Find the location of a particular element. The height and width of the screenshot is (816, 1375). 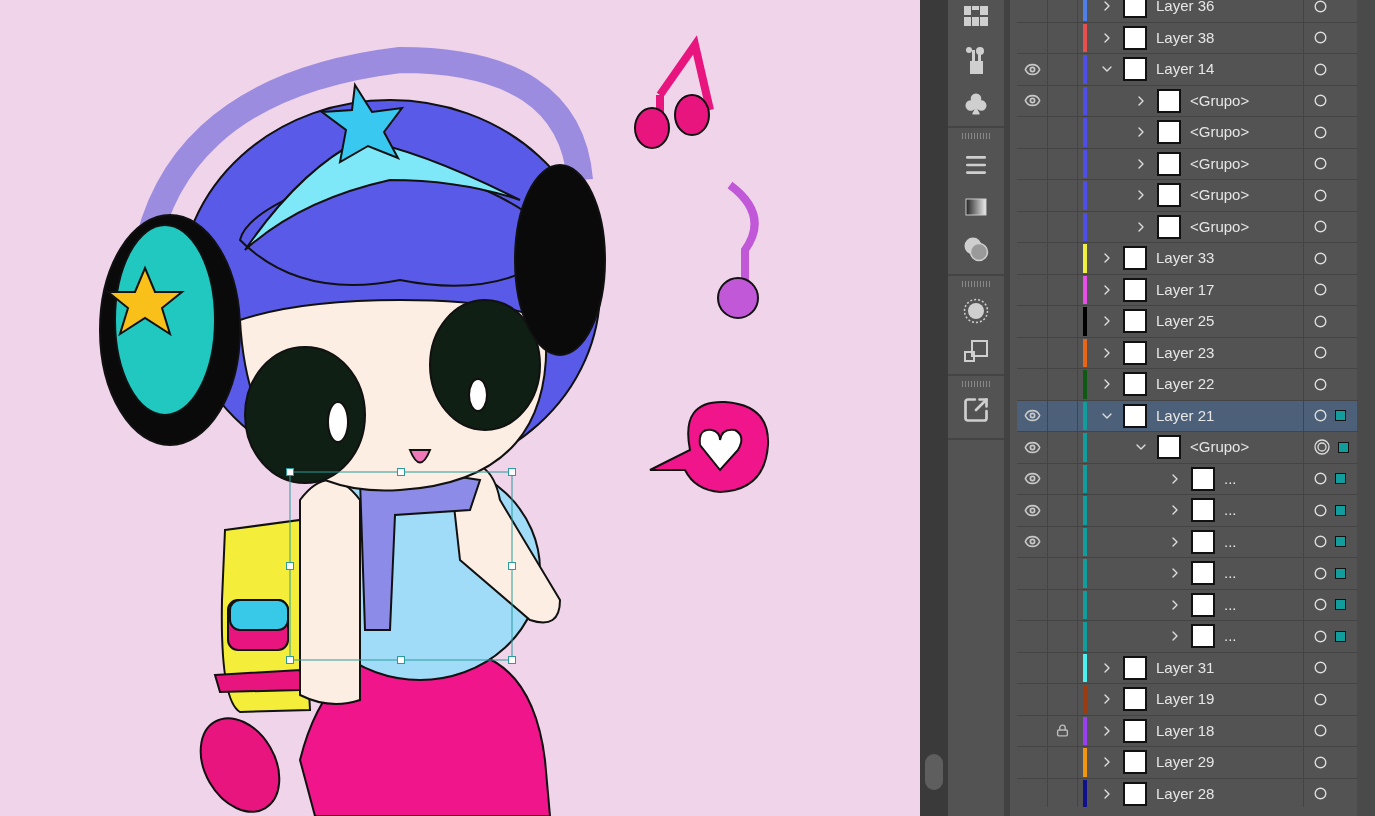

gradient-icon is located at coordinates (976, 207).